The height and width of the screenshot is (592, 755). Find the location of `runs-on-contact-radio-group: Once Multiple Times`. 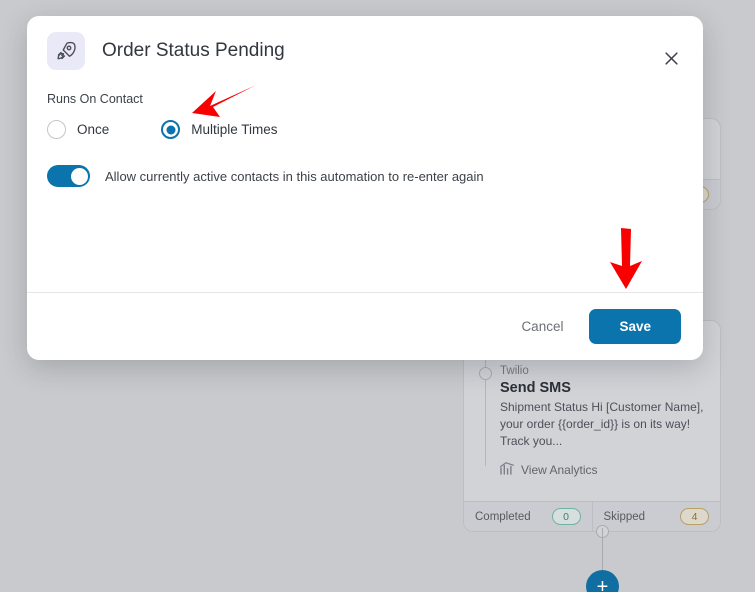

runs-on-contact-radio-group: Once Multiple Times is located at coordinates (365, 129).